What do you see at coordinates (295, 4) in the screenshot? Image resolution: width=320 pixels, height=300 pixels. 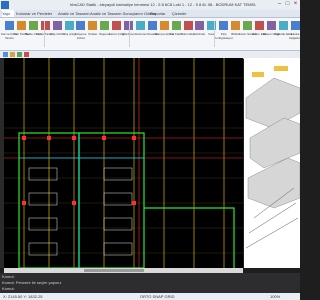 I see `close-button: ×` at bounding box center [295, 4].